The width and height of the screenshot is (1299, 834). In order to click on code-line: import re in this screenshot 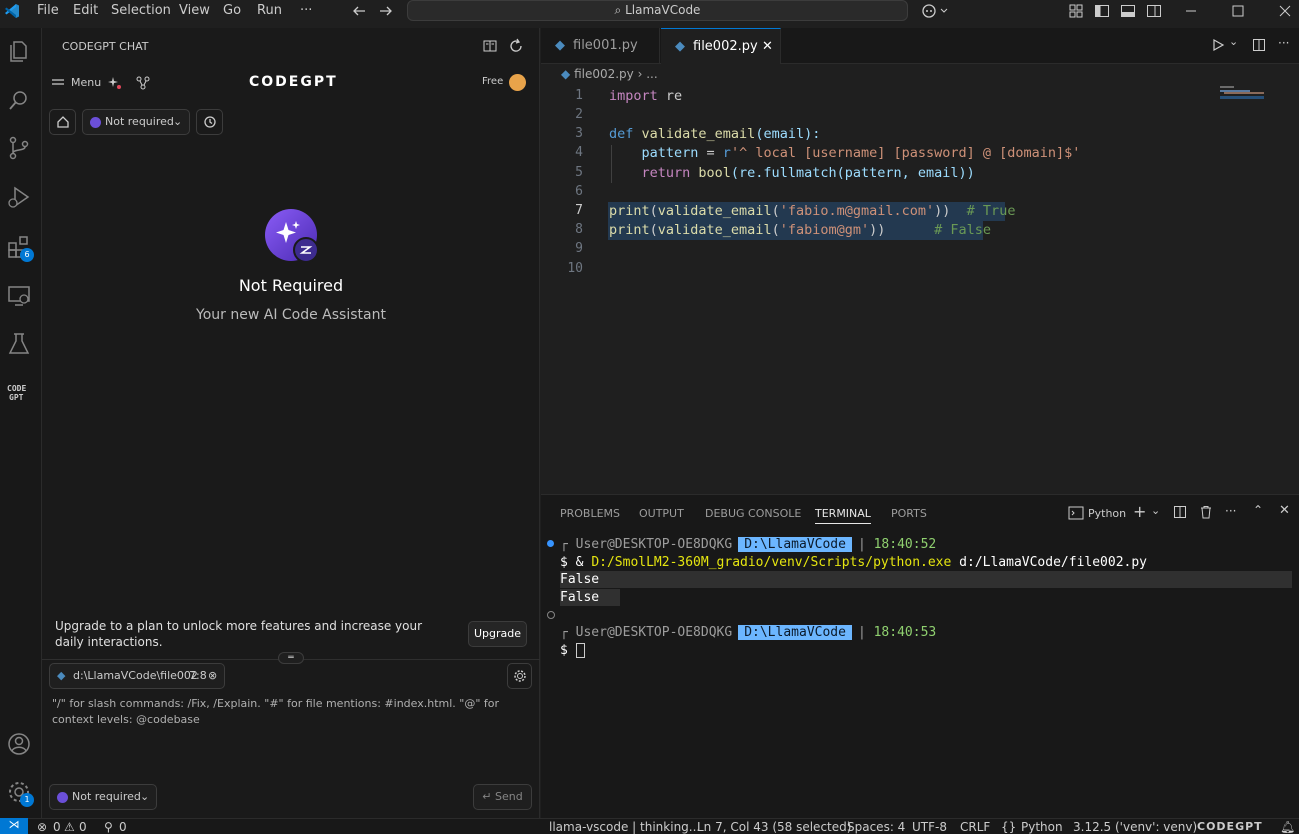, I will do `click(645, 96)`.